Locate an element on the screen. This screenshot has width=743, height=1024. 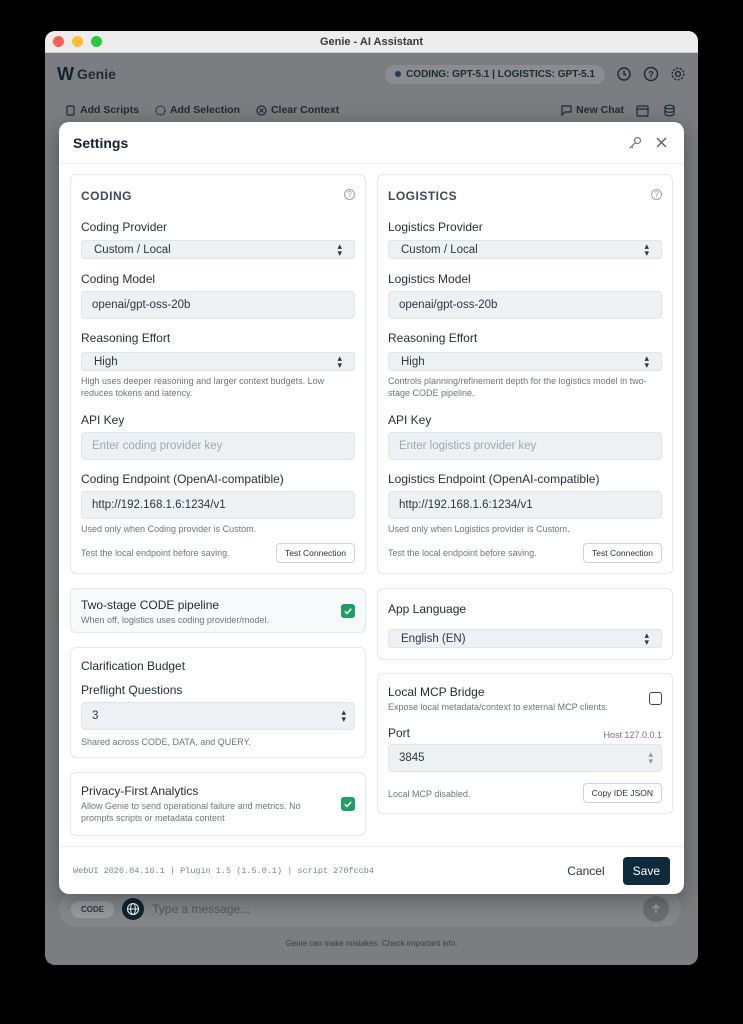
minimize-window-button is located at coordinates (77, 41).